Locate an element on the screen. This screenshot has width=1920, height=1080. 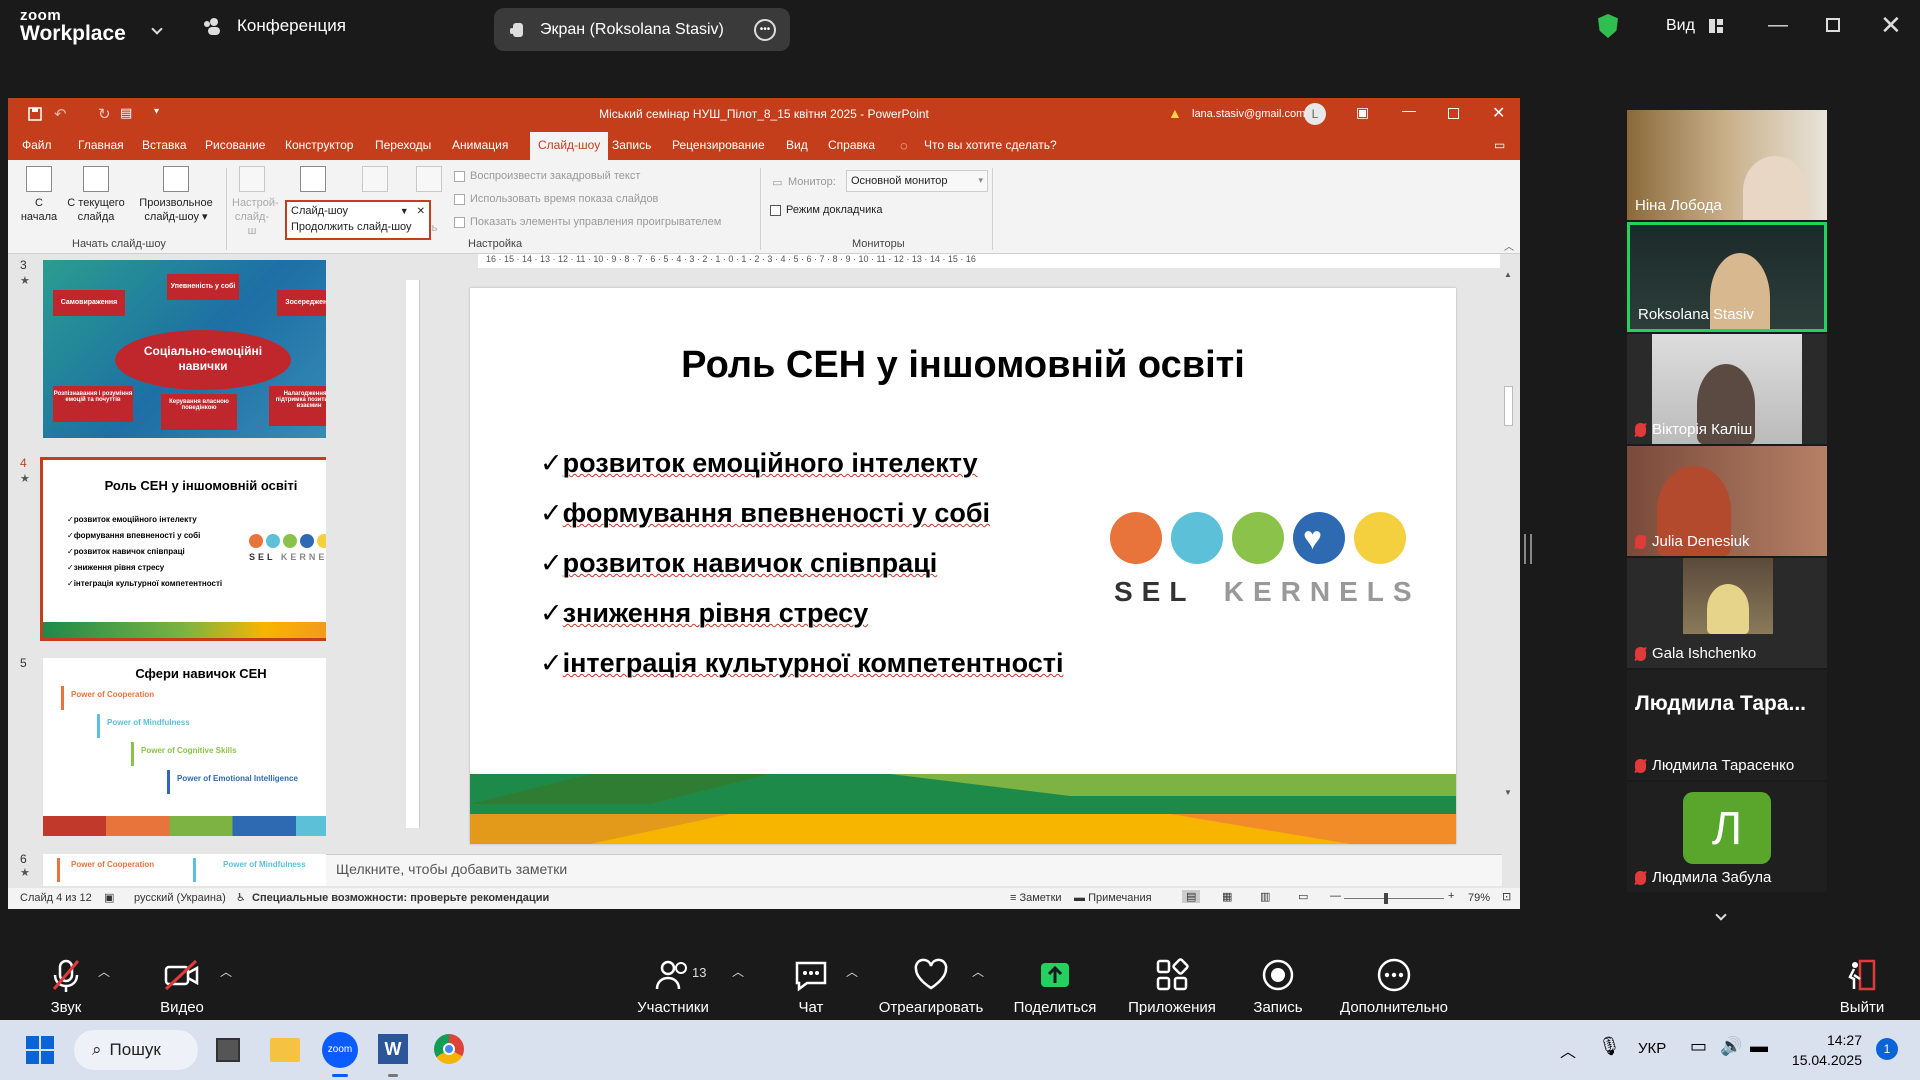
tab-home: Главная is located at coordinates (101, 145).